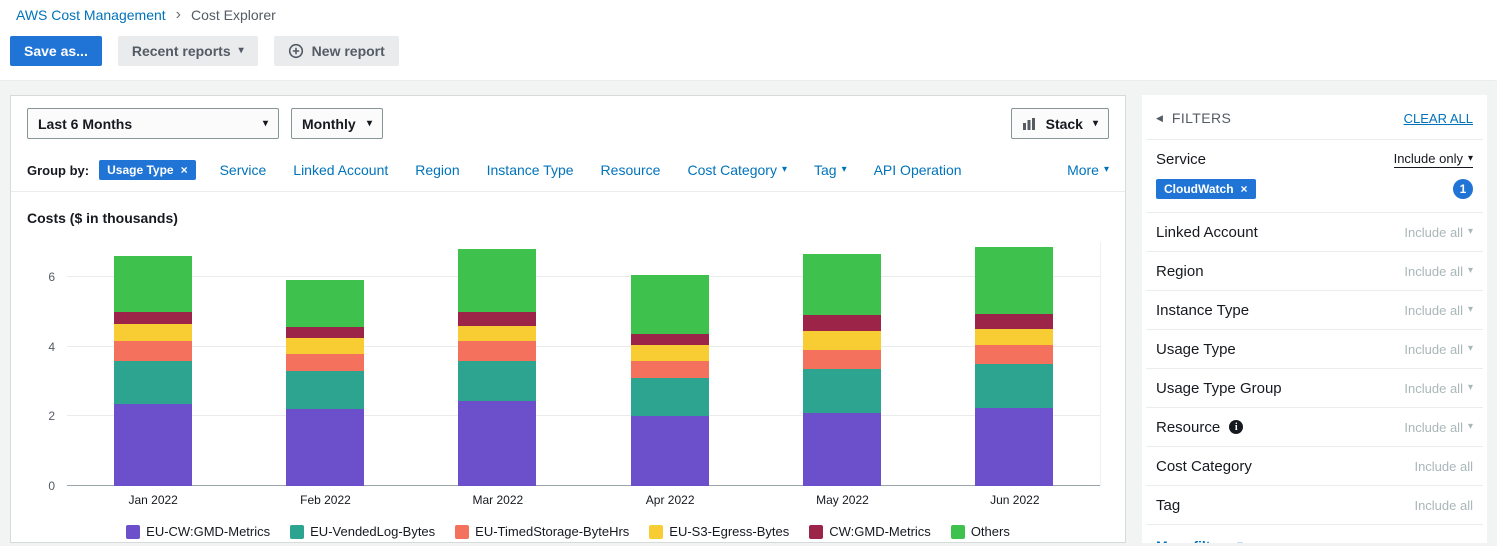 The width and height of the screenshot is (1497, 546). What do you see at coordinates (870, 531) in the screenshot?
I see `legend-item-cw-gmd-metrics: CW:GMD-Metrics` at bounding box center [870, 531].